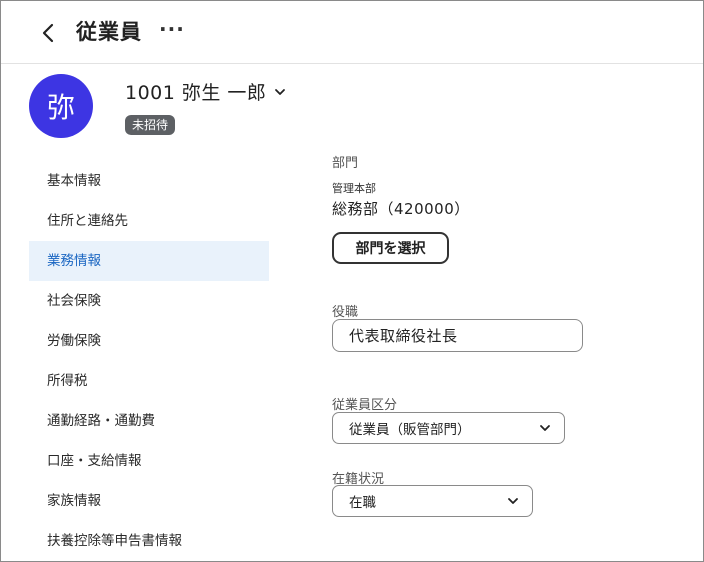  Describe the element at coordinates (390, 248) in the screenshot. I see `select-department-button: 部門を選択` at that location.